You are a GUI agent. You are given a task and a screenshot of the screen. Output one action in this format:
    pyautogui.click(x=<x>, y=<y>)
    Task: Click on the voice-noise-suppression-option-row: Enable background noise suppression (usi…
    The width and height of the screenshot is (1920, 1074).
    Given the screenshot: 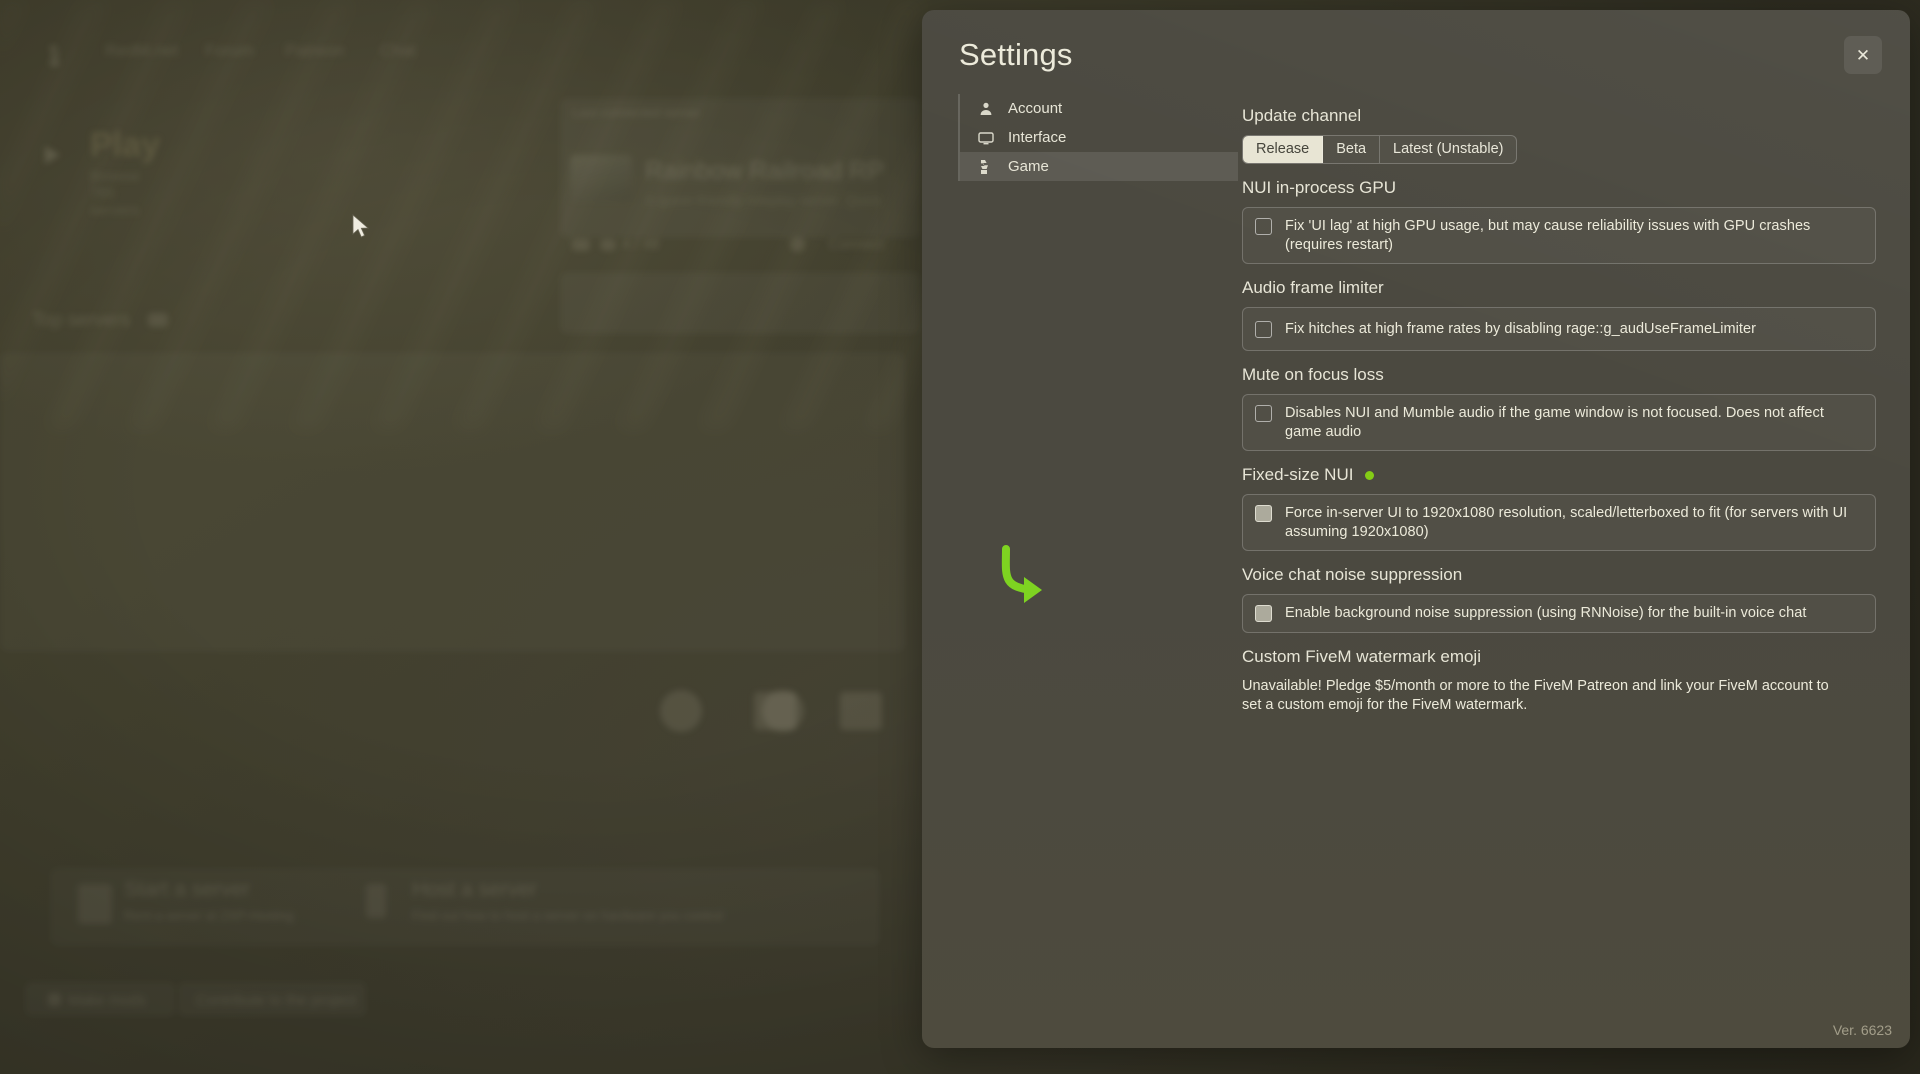 What is the action you would take?
    pyautogui.click(x=1559, y=613)
    